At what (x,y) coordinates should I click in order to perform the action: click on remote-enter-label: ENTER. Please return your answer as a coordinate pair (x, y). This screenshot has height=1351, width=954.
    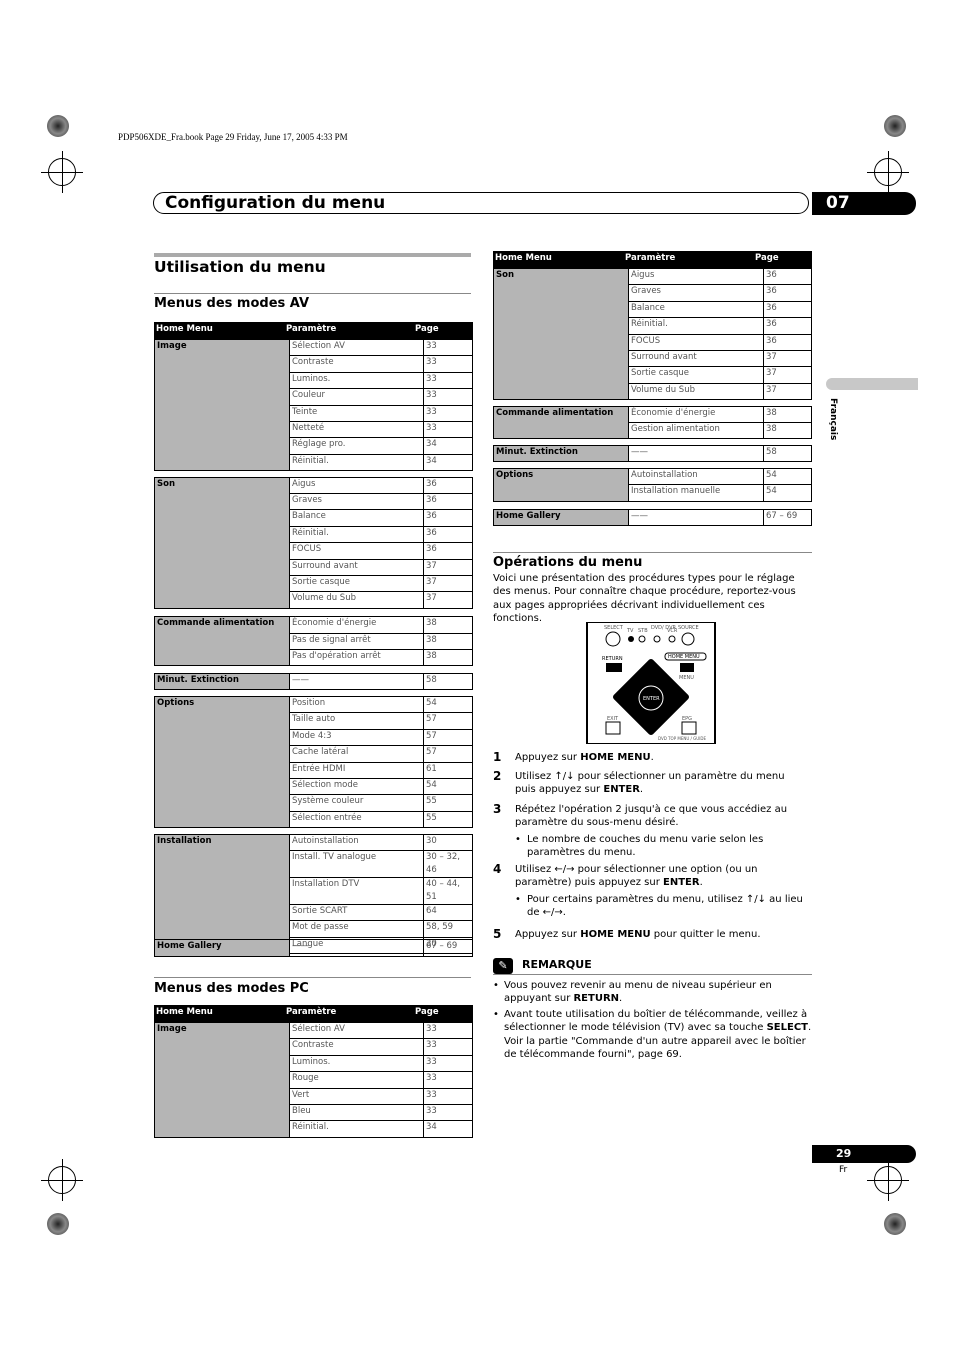
    Looking at the image, I should click on (651, 699).